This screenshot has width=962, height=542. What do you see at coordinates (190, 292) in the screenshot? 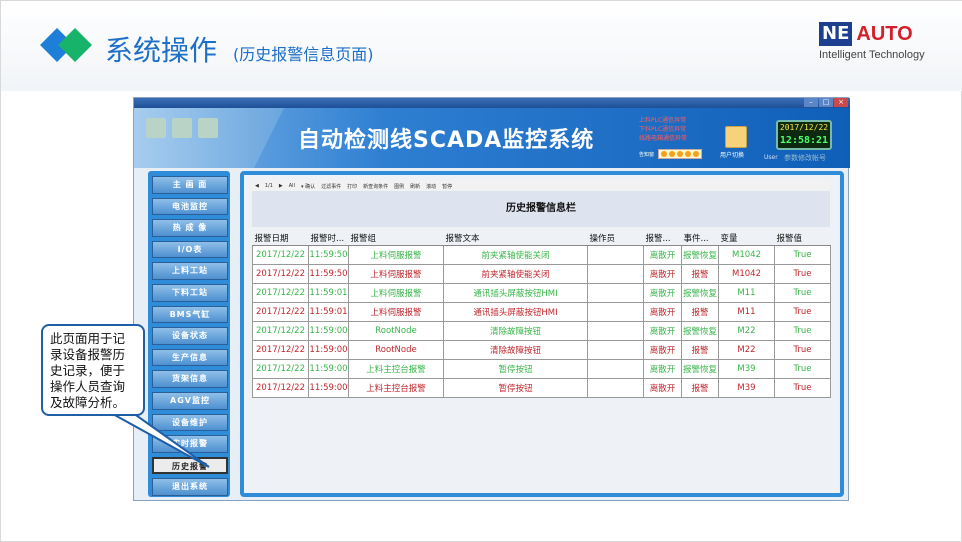
I see `sidebar-item-unloading-station: 下料工站` at bounding box center [190, 292].